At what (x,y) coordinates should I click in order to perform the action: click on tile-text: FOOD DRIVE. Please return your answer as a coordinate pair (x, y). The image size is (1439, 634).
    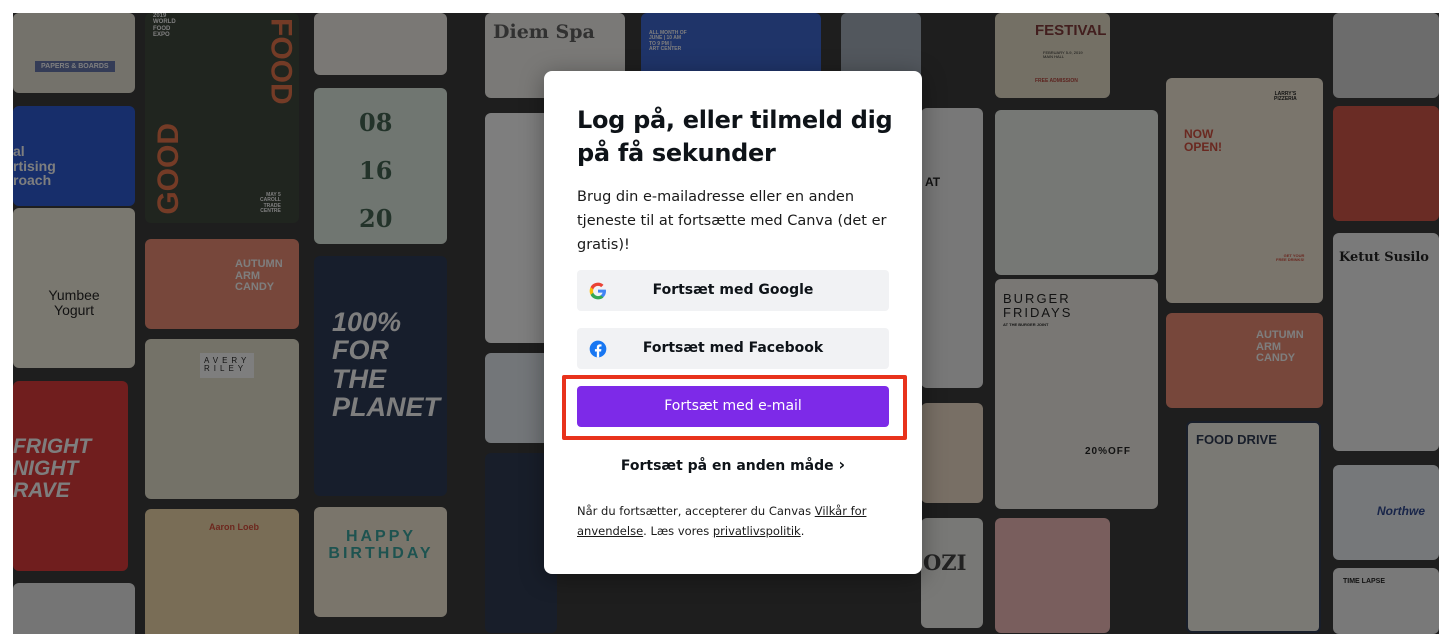
    Looking at the image, I should click on (1236, 439).